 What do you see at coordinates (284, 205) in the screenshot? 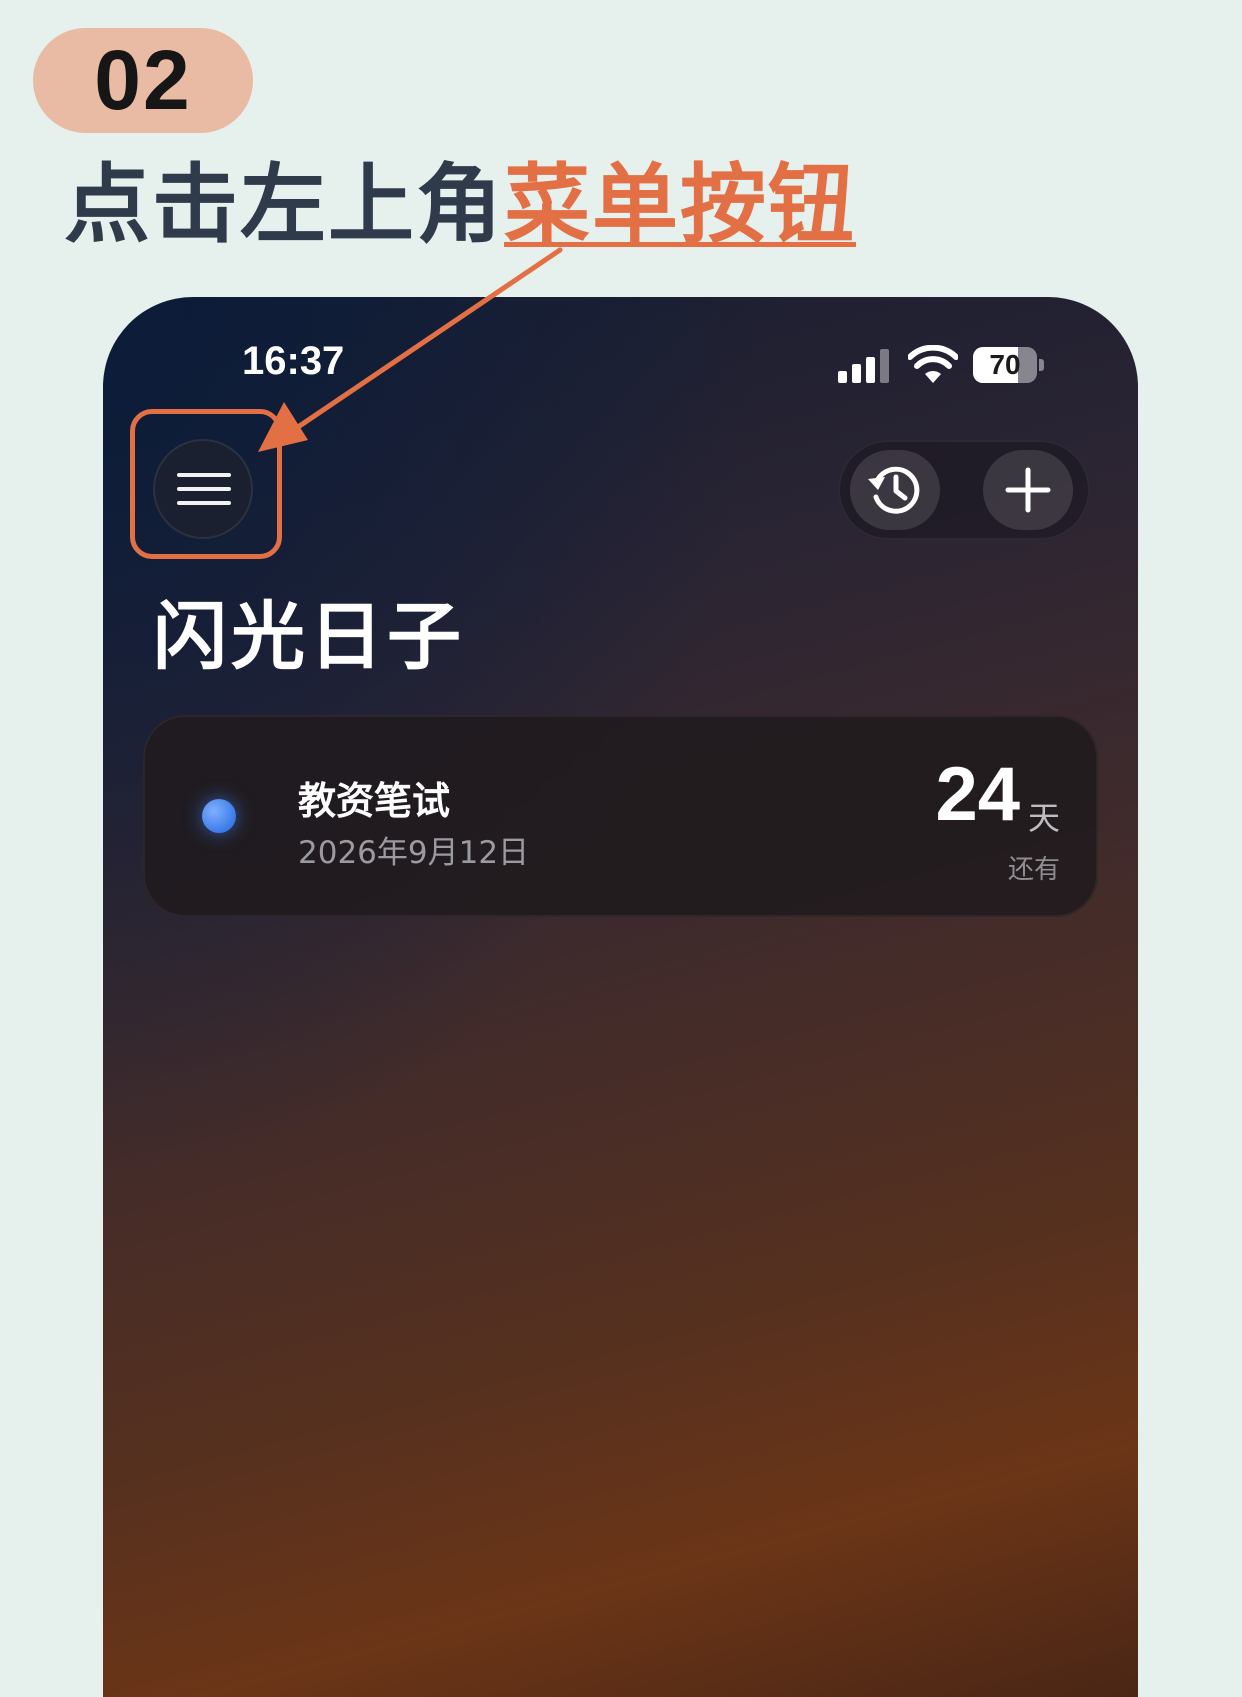
I see `headline-prefix: 点击左上角` at bounding box center [284, 205].